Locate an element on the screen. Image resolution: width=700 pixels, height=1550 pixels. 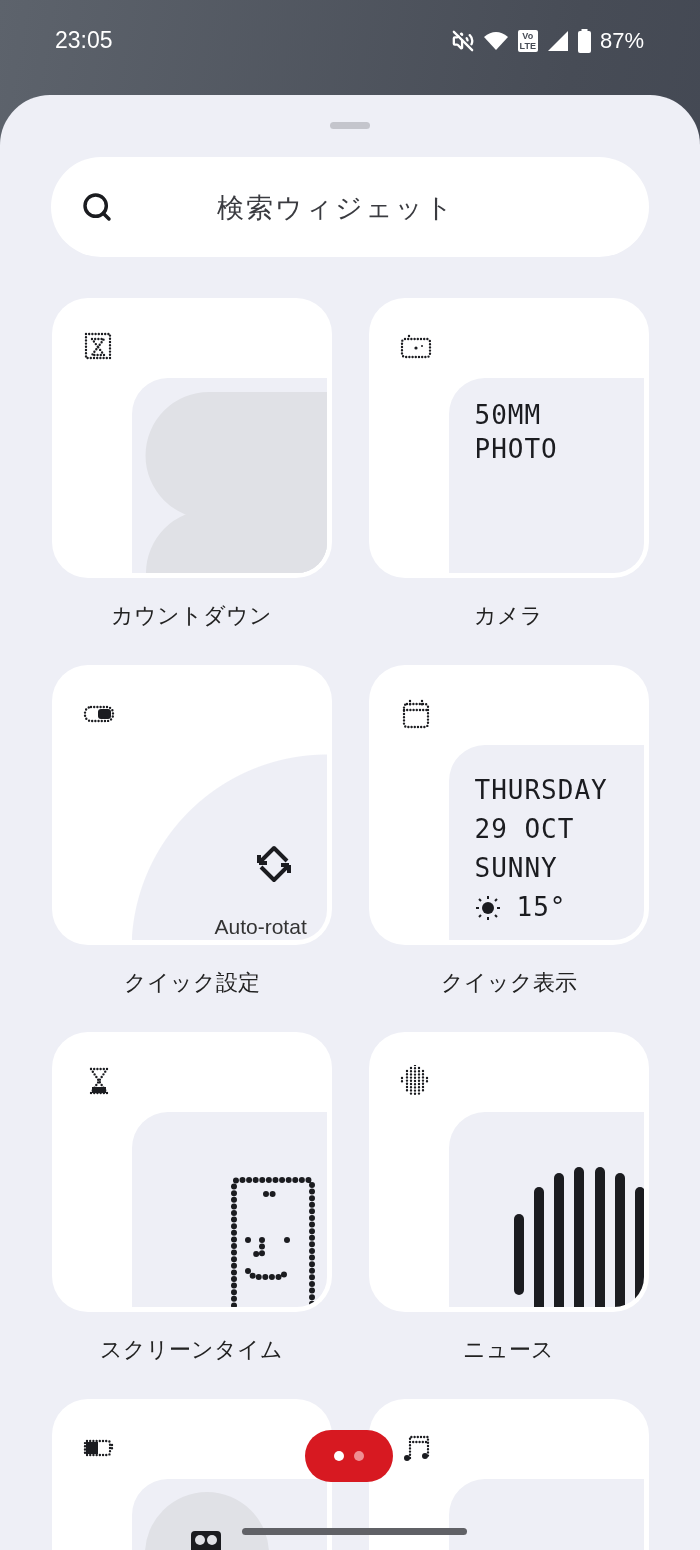
sun-icon is located at coordinates (487, 907).